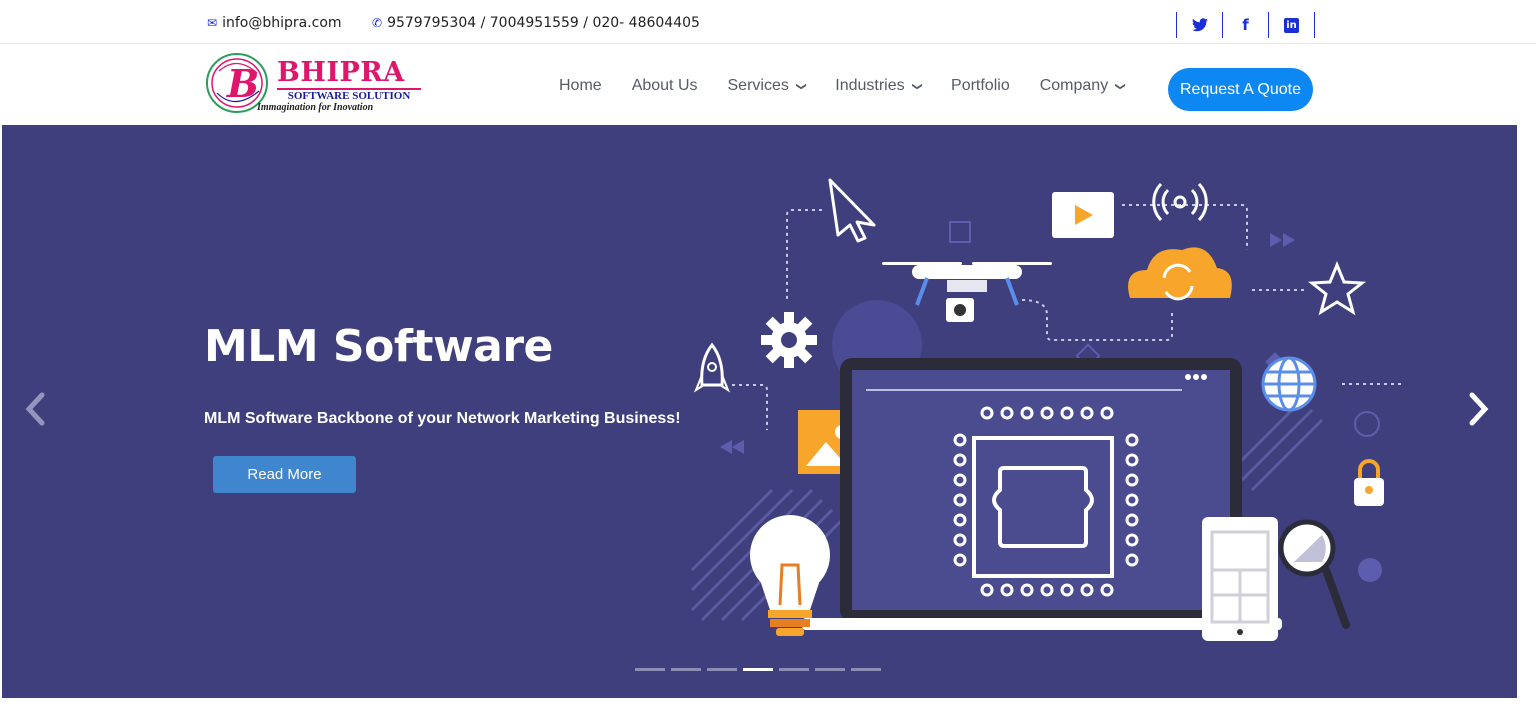 Image resolution: width=1536 pixels, height=713 pixels. I want to click on nav-home: Home, so click(580, 86).